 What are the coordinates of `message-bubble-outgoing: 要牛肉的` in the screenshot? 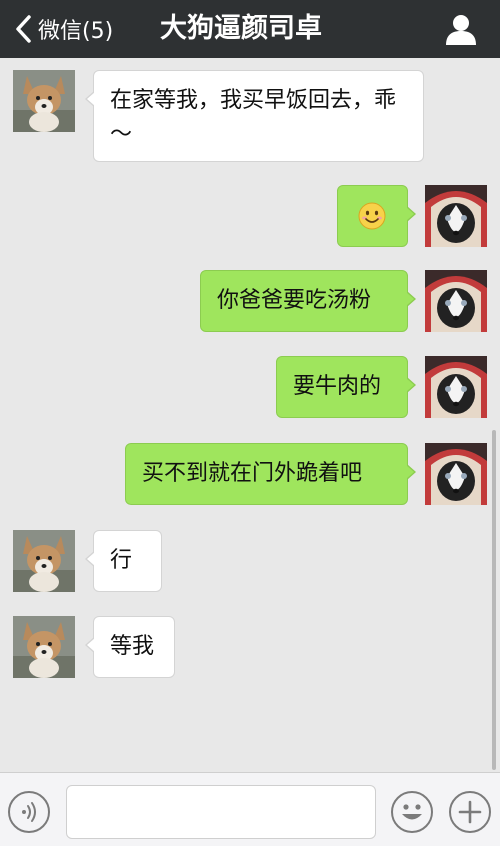 It's located at (346, 387).